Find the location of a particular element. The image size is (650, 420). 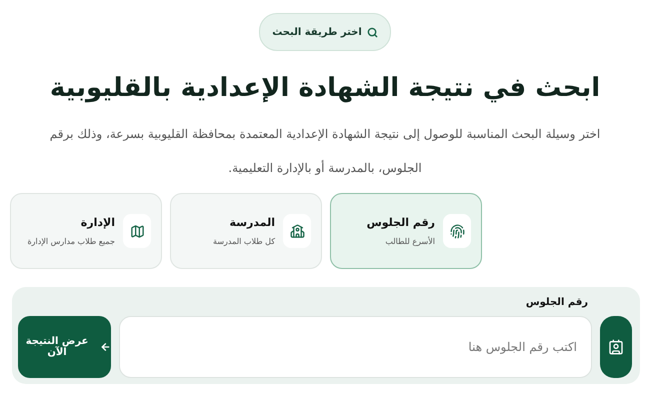

method-card: الإدارة جميع طلاب مدارس الإدارة is located at coordinates (86, 231).